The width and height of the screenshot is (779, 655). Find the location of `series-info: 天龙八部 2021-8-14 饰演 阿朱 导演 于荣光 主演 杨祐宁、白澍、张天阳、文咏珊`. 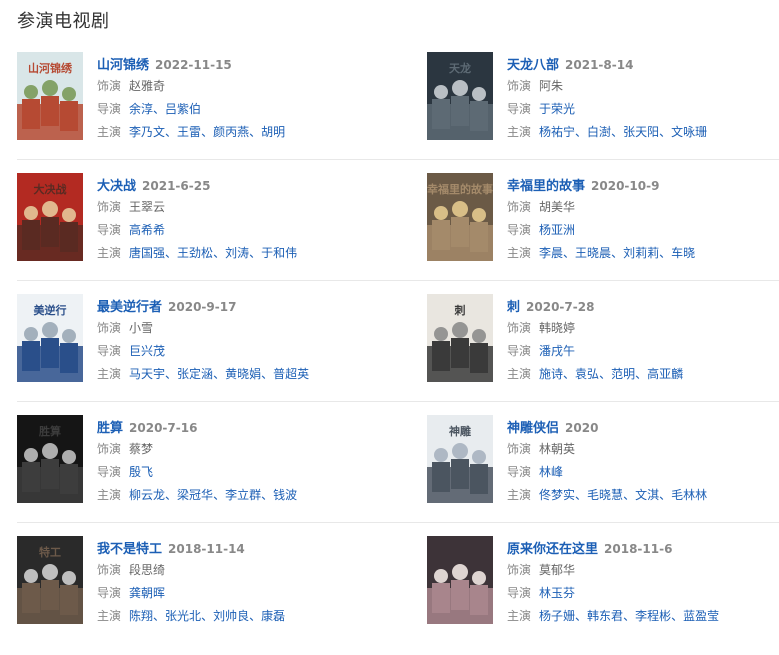

series-info: 天龙八部 2021-8-14 饰演 阿朱 导演 于荣光 主演 杨祐宁、白澍、张天阳、文咏珊 is located at coordinates (643, 98).